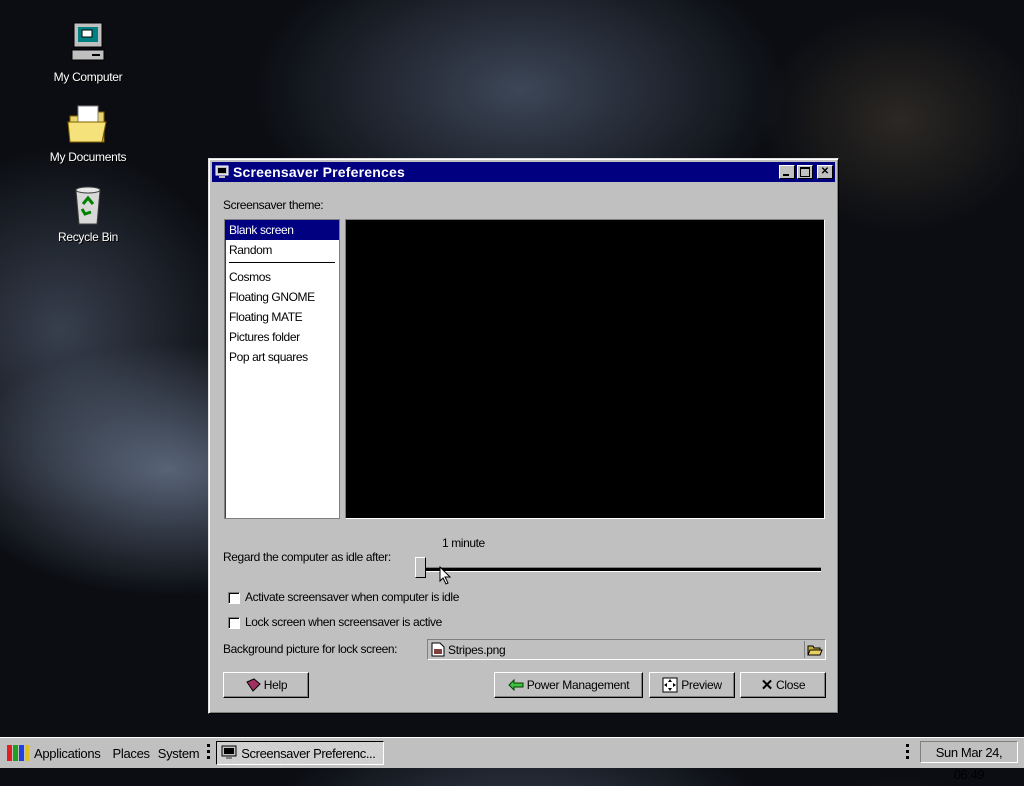 The height and width of the screenshot is (786, 1024). What do you see at coordinates (88, 77) in the screenshot?
I see `desktop-icon-label: My Computer` at bounding box center [88, 77].